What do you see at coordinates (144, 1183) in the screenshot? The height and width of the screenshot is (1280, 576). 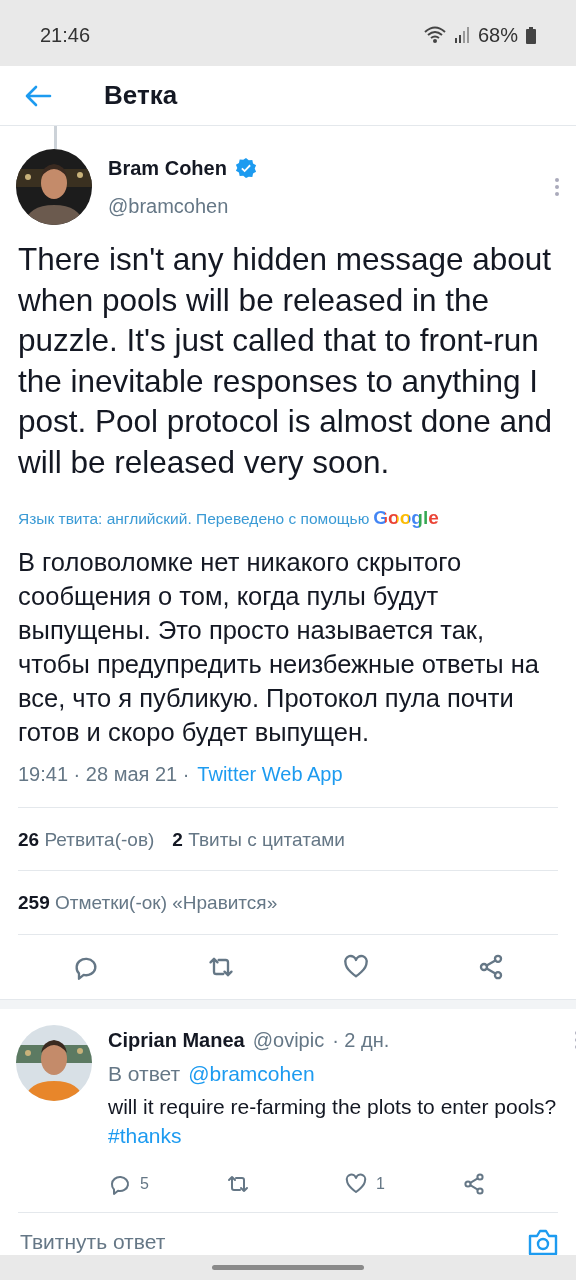 I see `action-count: 5` at bounding box center [144, 1183].